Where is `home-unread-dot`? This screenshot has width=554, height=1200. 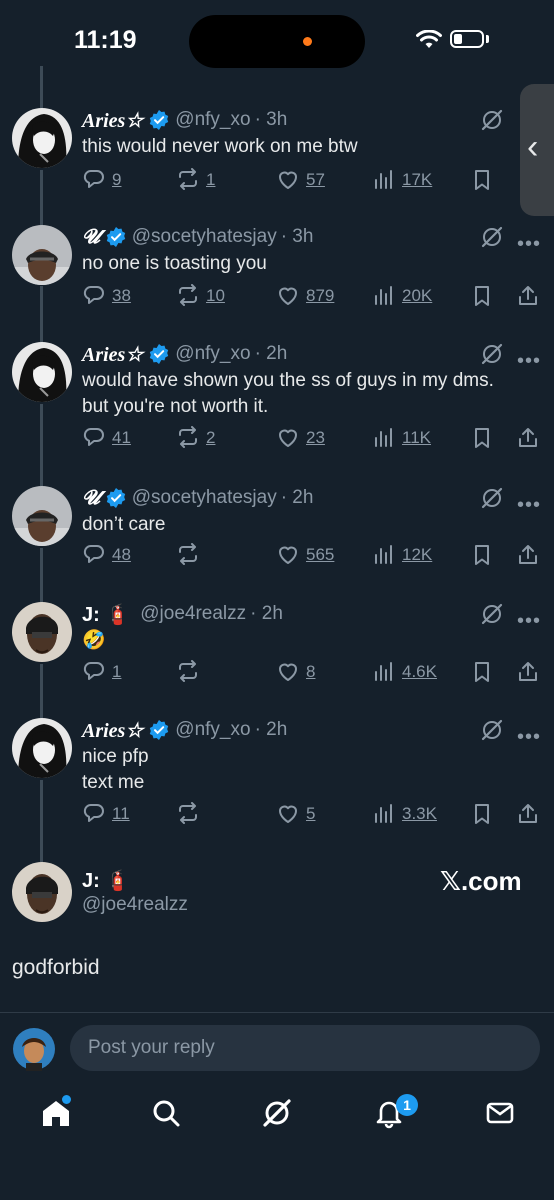 home-unread-dot is located at coordinates (66, 1099).